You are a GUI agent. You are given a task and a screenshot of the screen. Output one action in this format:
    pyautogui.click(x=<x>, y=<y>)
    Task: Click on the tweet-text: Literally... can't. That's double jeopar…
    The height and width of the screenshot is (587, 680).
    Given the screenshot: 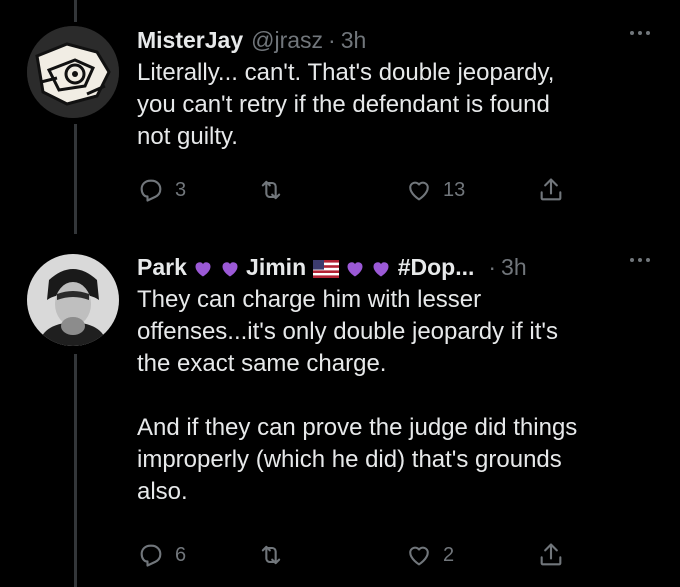 What is the action you would take?
    pyautogui.click(x=346, y=104)
    